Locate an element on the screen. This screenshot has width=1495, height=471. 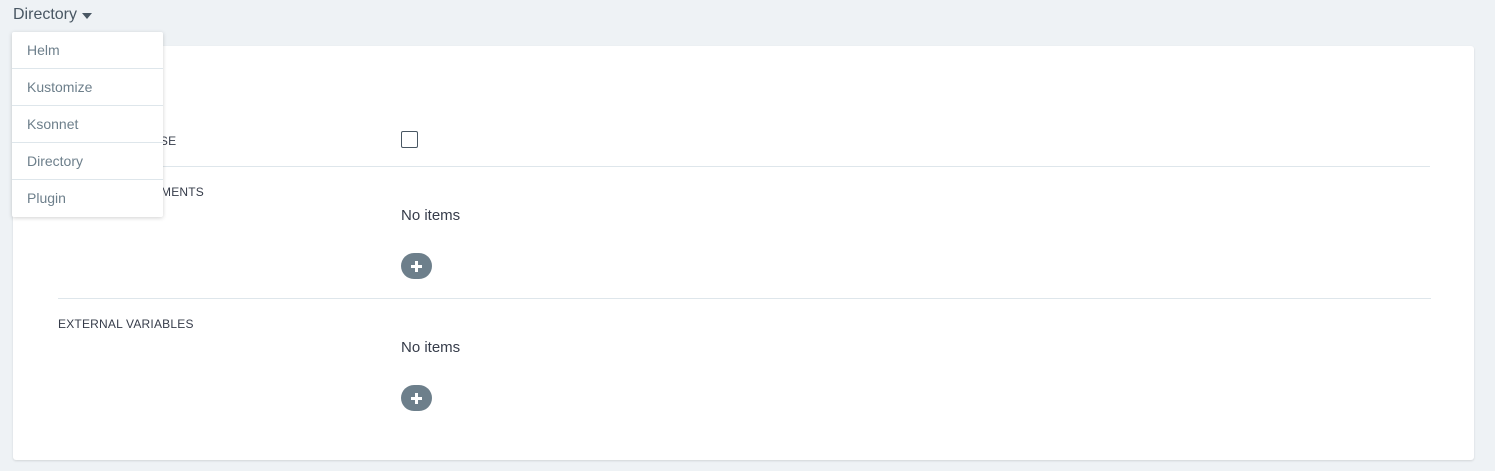
source-type-dropdown-menu: Helm Kustomize Ksonnet Directory Plugin is located at coordinates (87, 124).